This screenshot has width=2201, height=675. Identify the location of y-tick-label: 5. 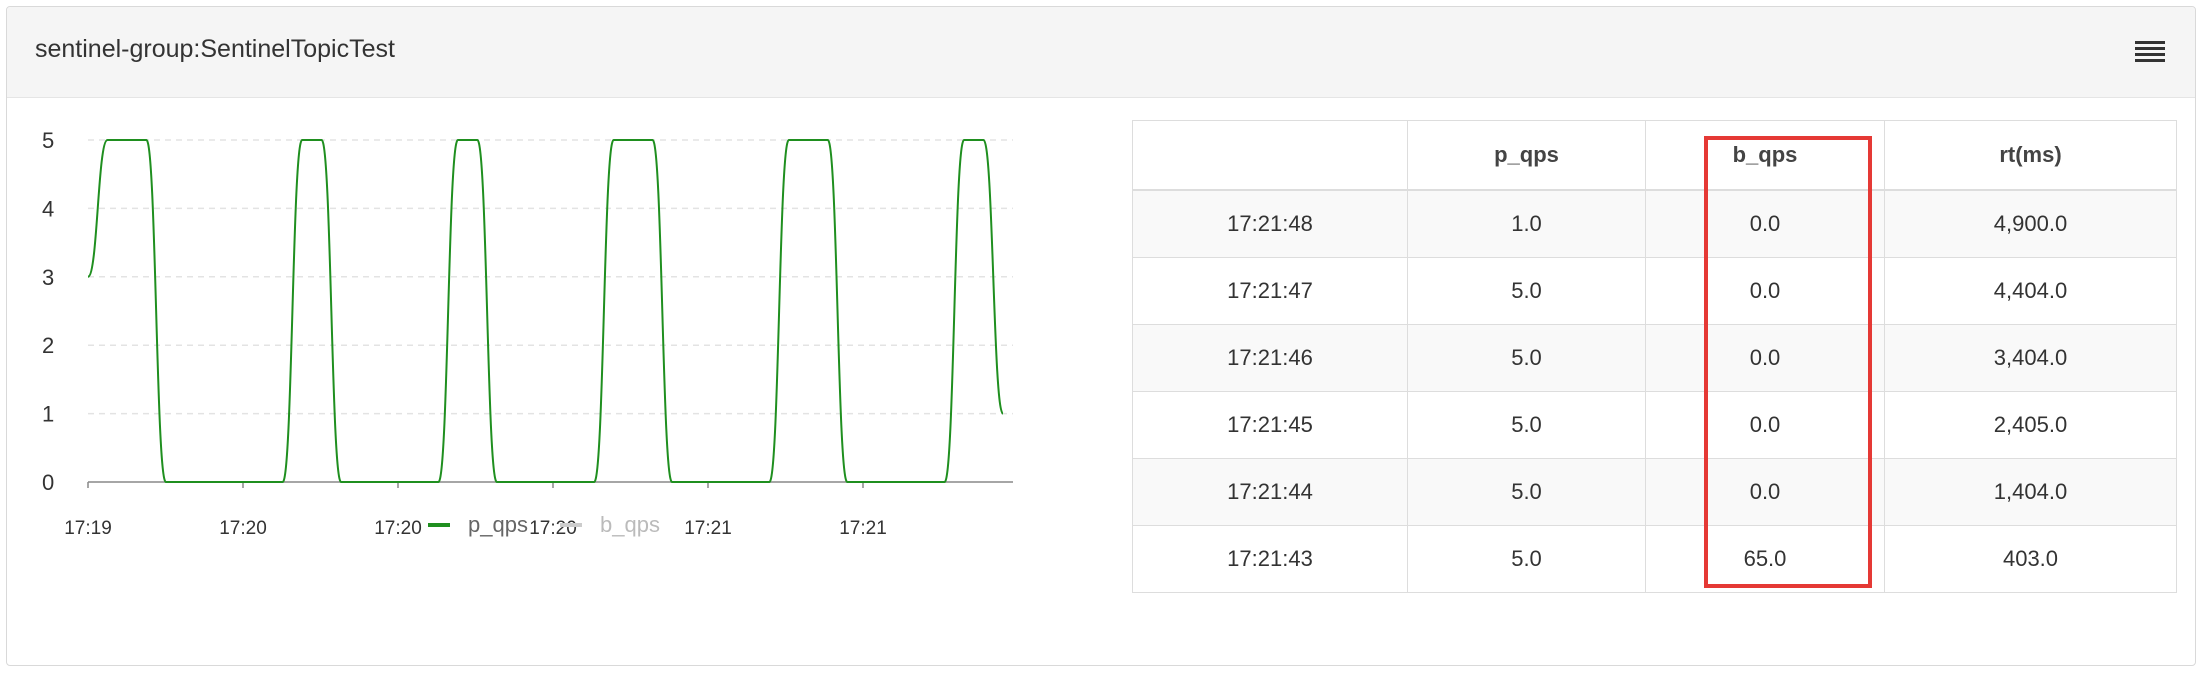
(48, 140).